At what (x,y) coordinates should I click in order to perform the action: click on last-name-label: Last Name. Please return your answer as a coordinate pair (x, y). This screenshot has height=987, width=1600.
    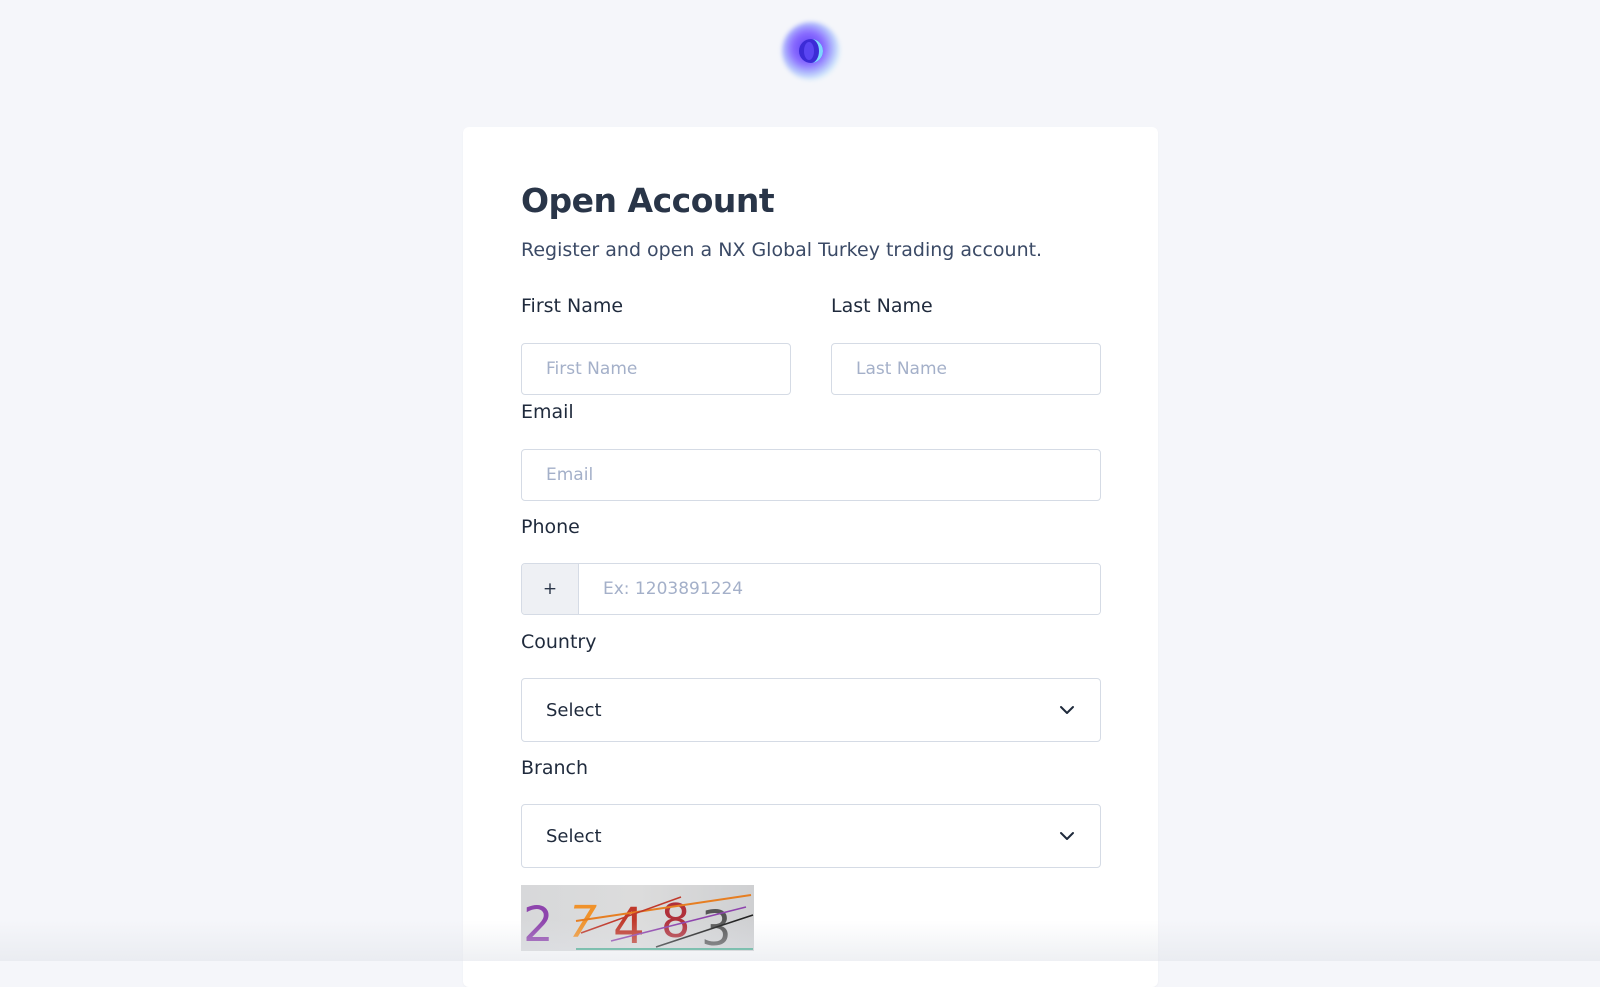
    Looking at the image, I should click on (882, 306).